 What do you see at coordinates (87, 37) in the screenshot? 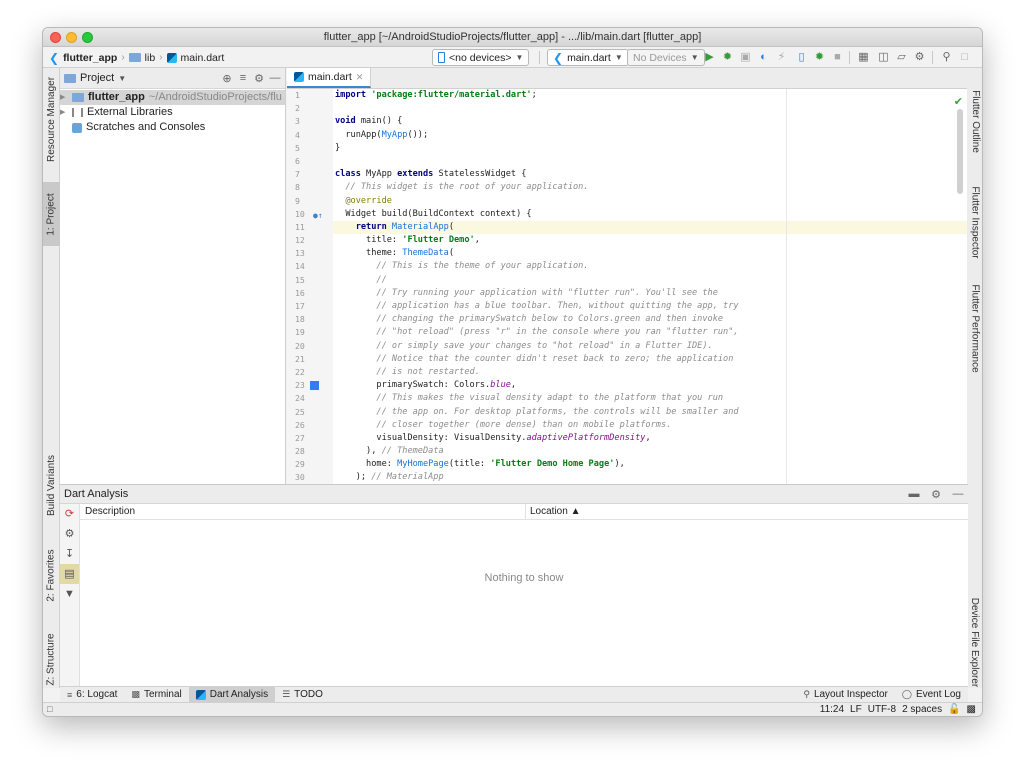
I see `zoom-window-button` at bounding box center [87, 37].